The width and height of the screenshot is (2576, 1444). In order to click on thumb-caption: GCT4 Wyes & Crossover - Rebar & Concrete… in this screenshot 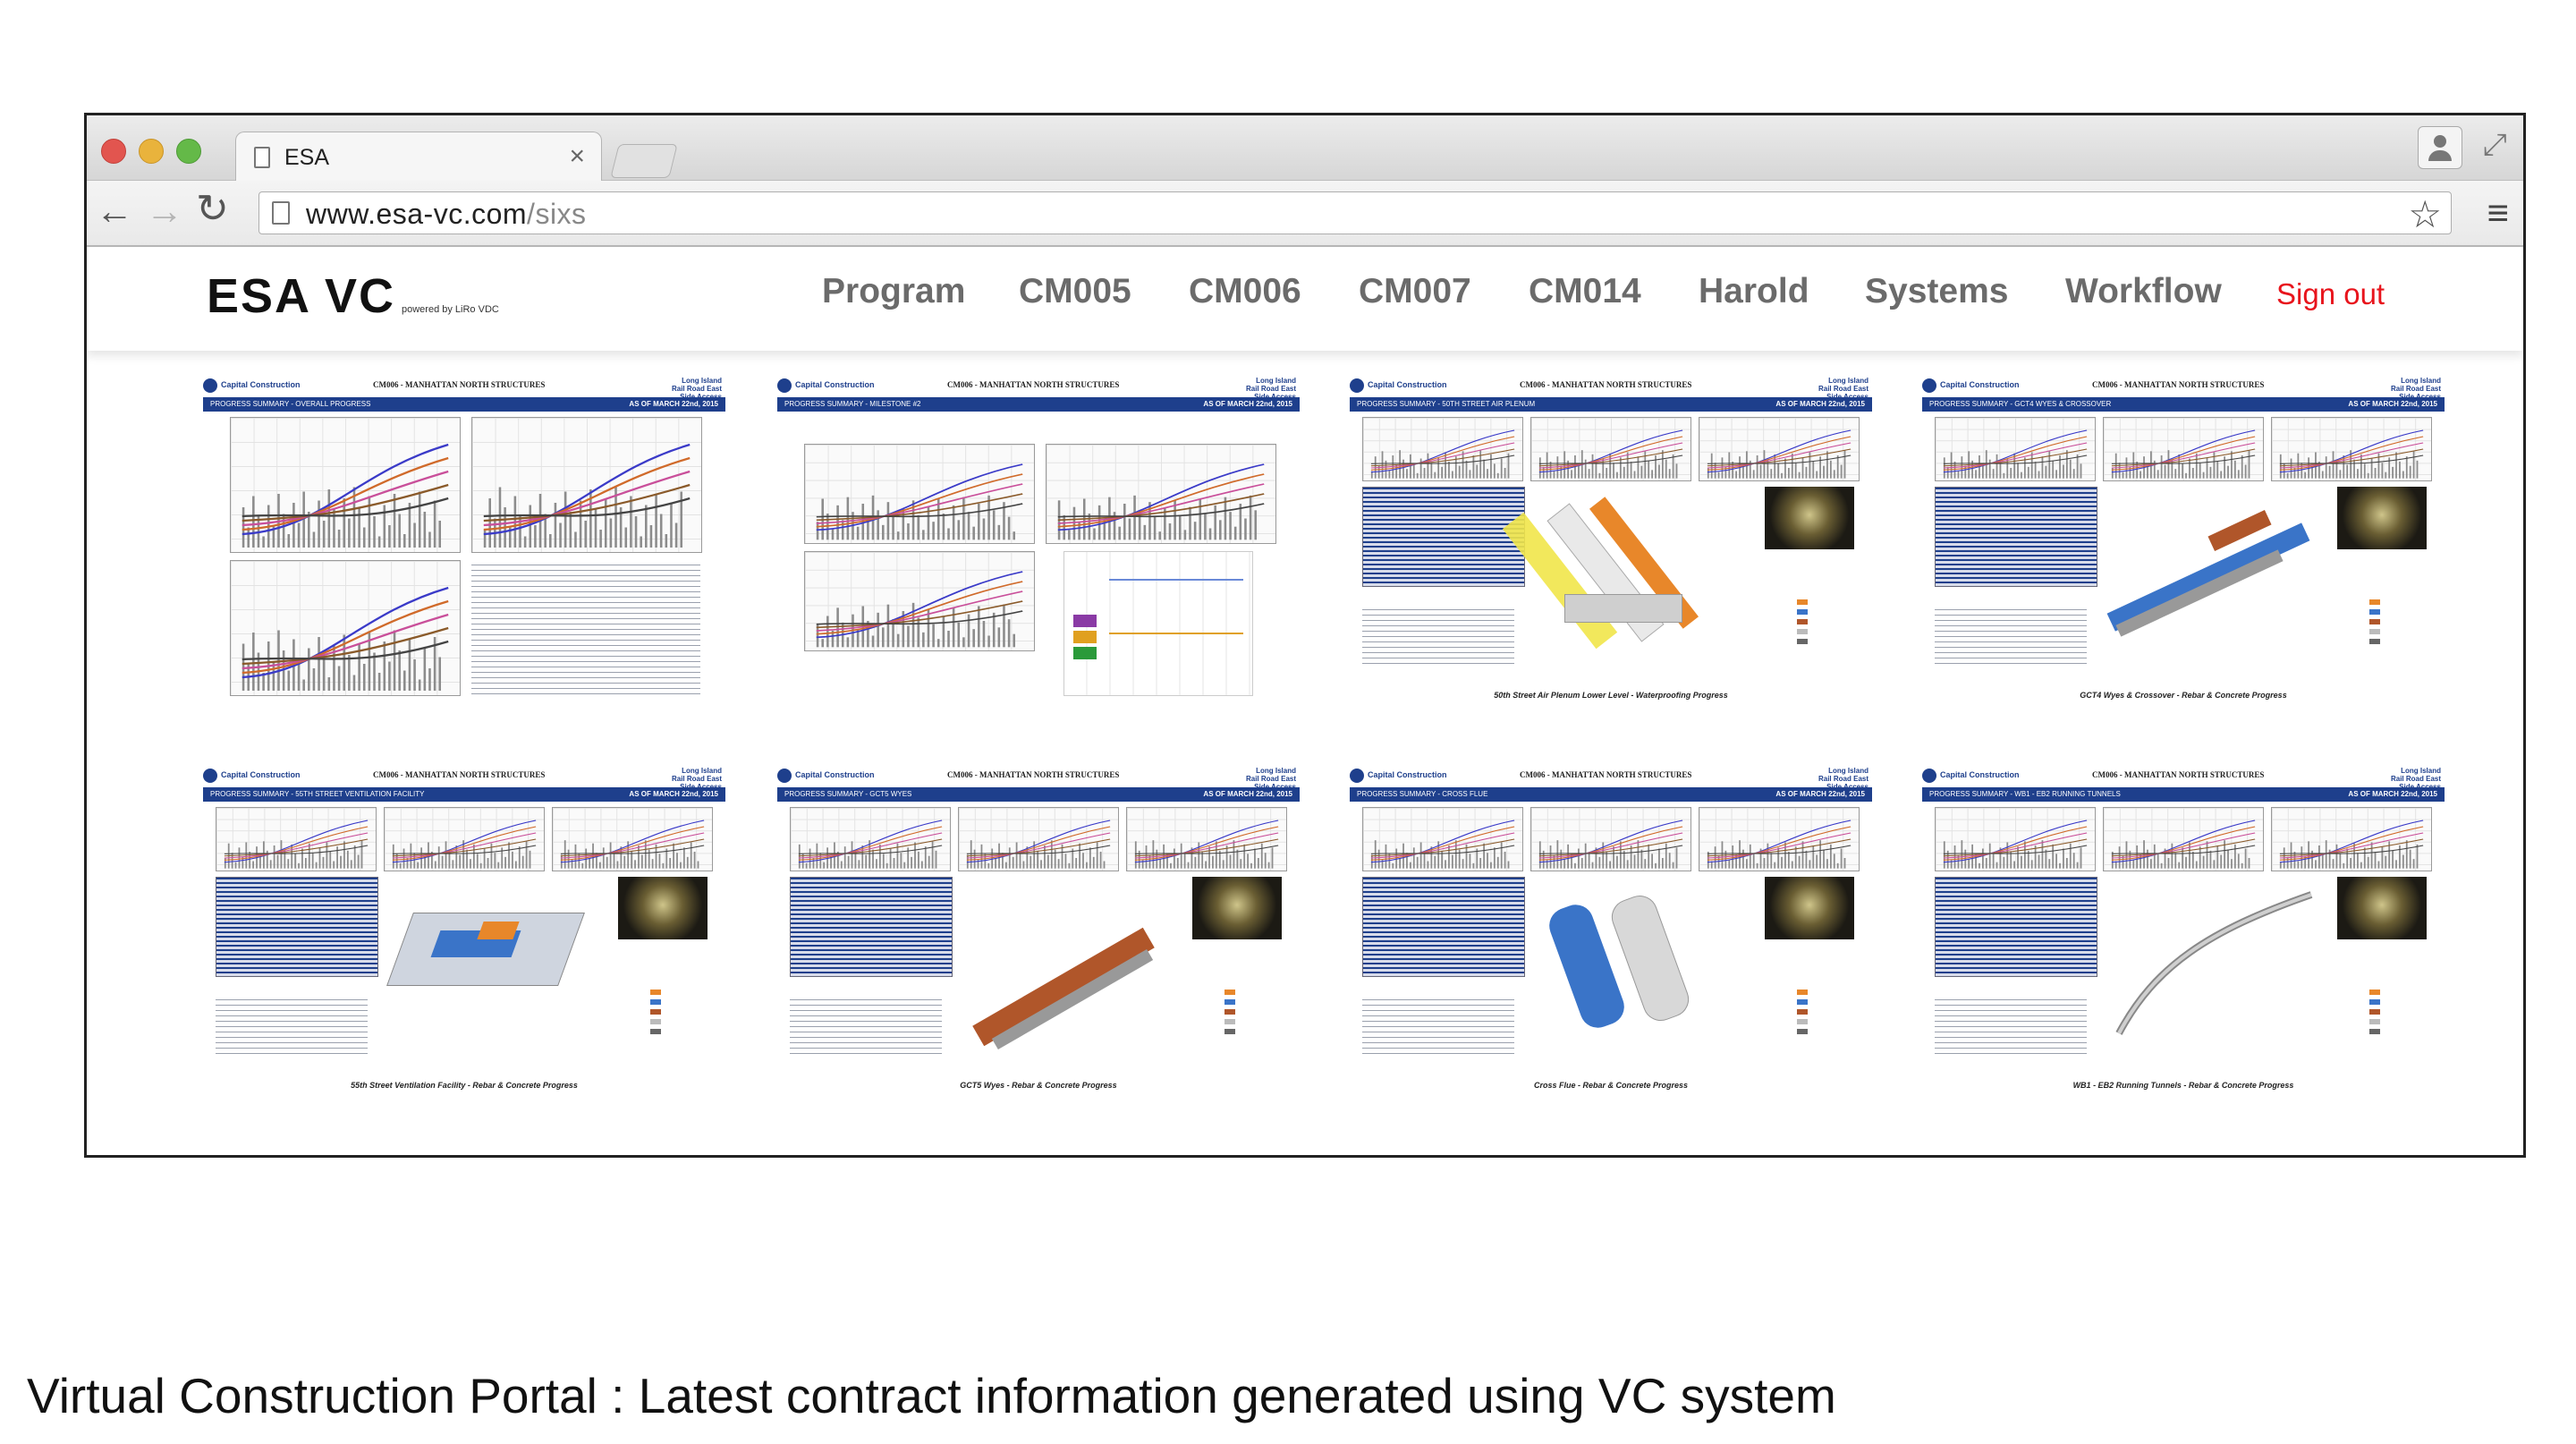, I will do `click(2183, 695)`.